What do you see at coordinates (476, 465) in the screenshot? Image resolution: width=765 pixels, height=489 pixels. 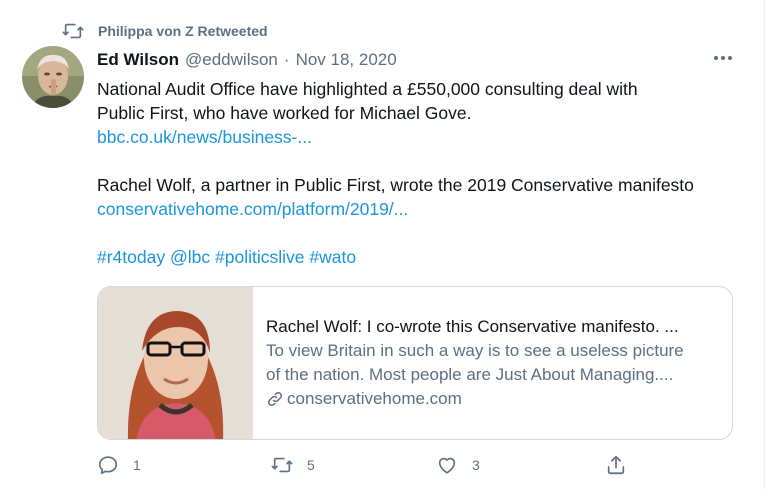 I see `like-count: 3` at bounding box center [476, 465].